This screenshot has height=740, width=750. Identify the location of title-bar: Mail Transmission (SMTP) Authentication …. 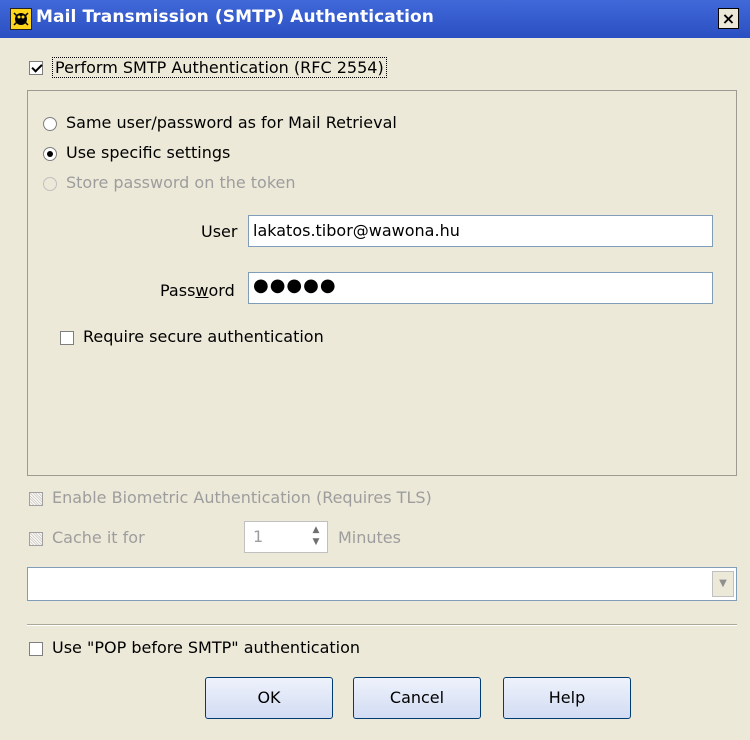
(375, 19).